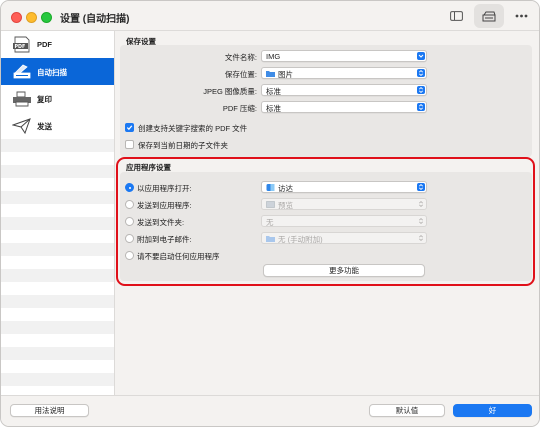 This screenshot has width=540, height=427. What do you see at coordinates (44, 44) in the screenshot?
I see `sidebar-item-label: PDF` at bounding box center [44, 44].